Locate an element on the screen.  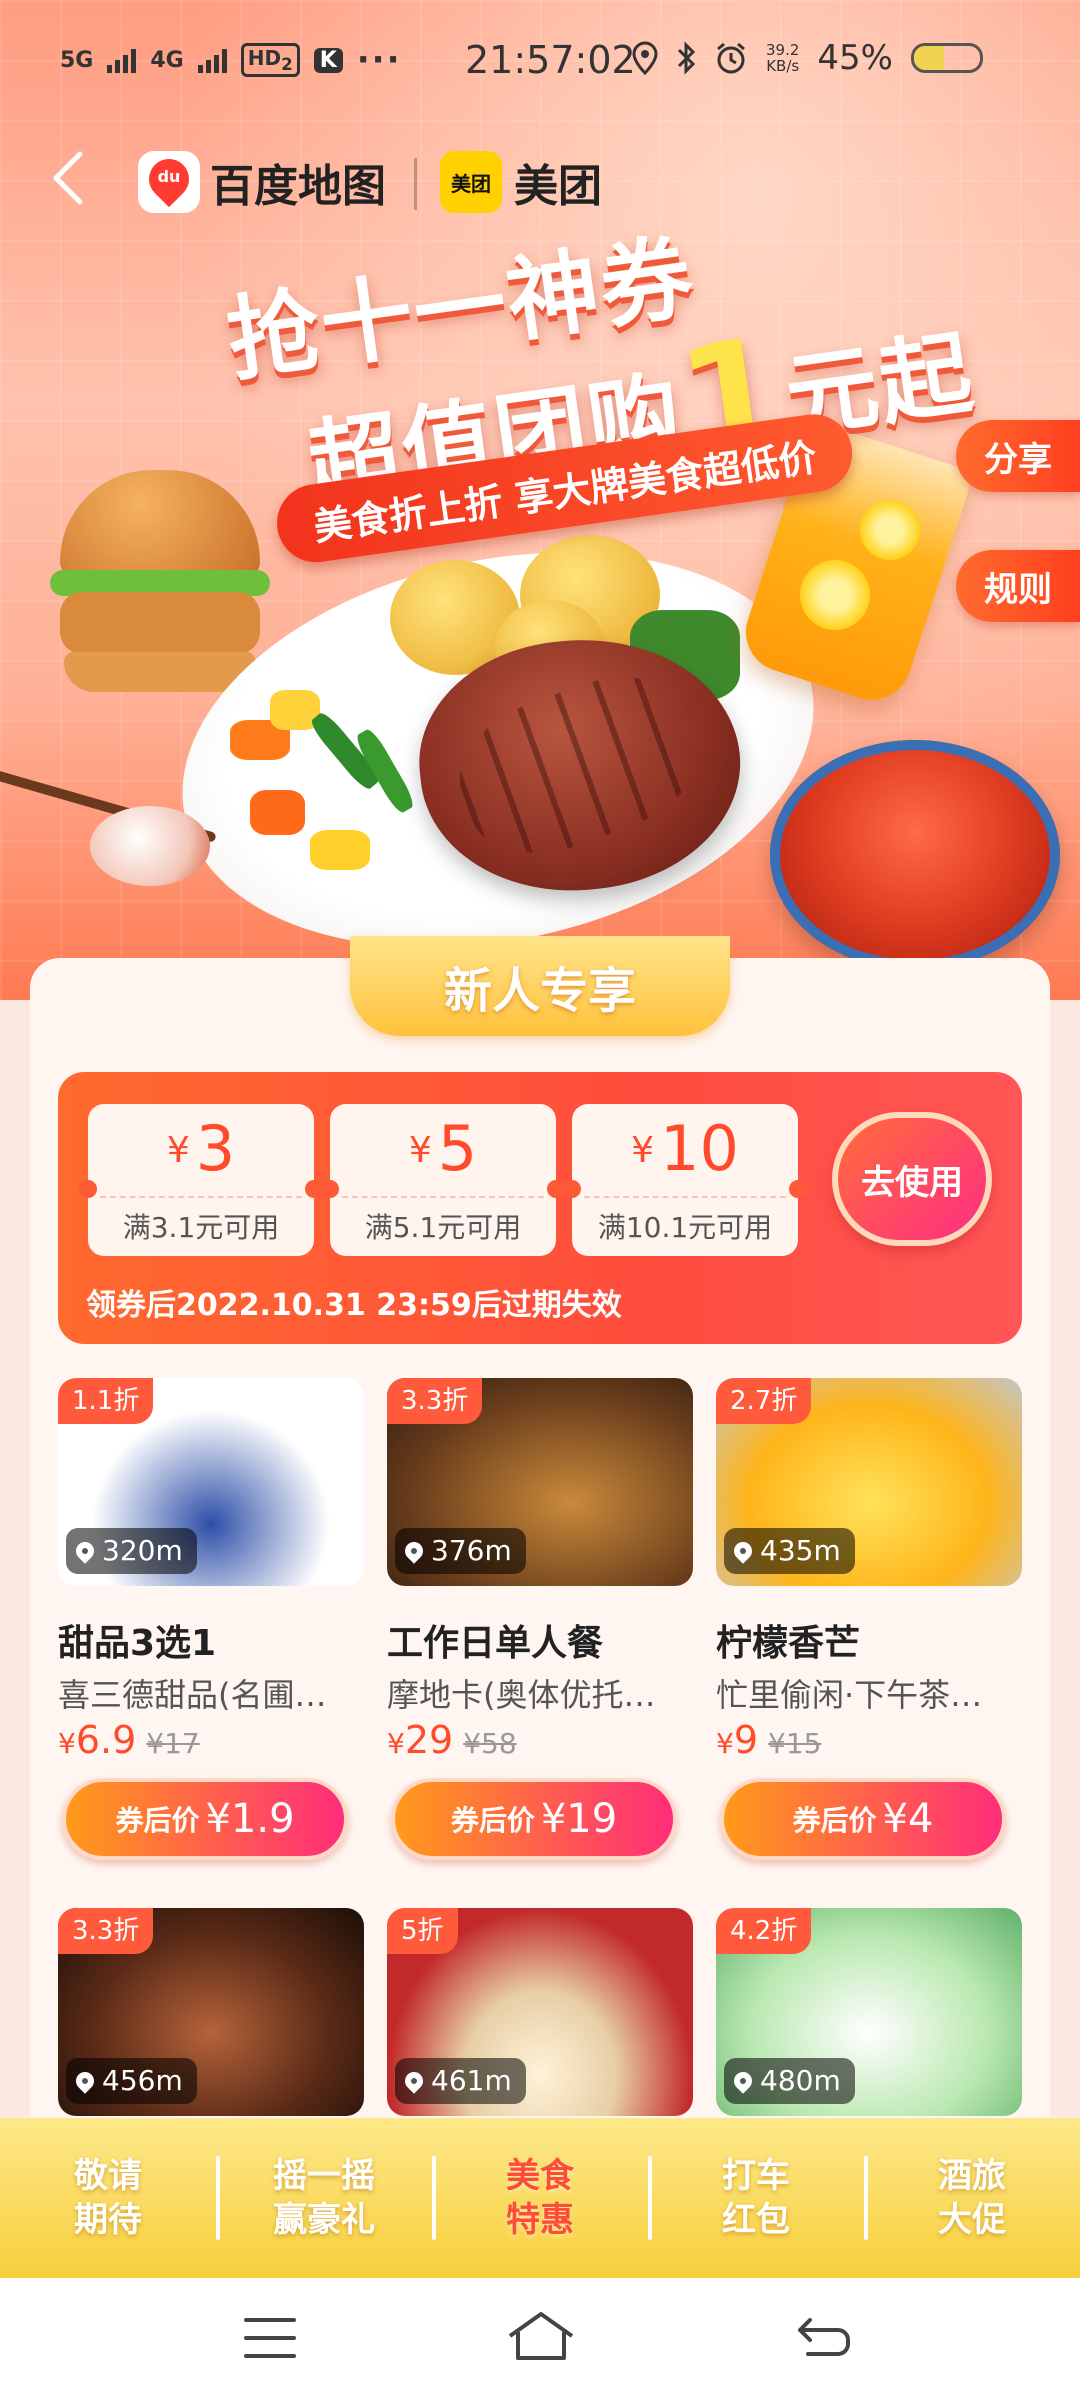
baidu-maps-brand: du 百度地图 is located at coordinates (262, 182).